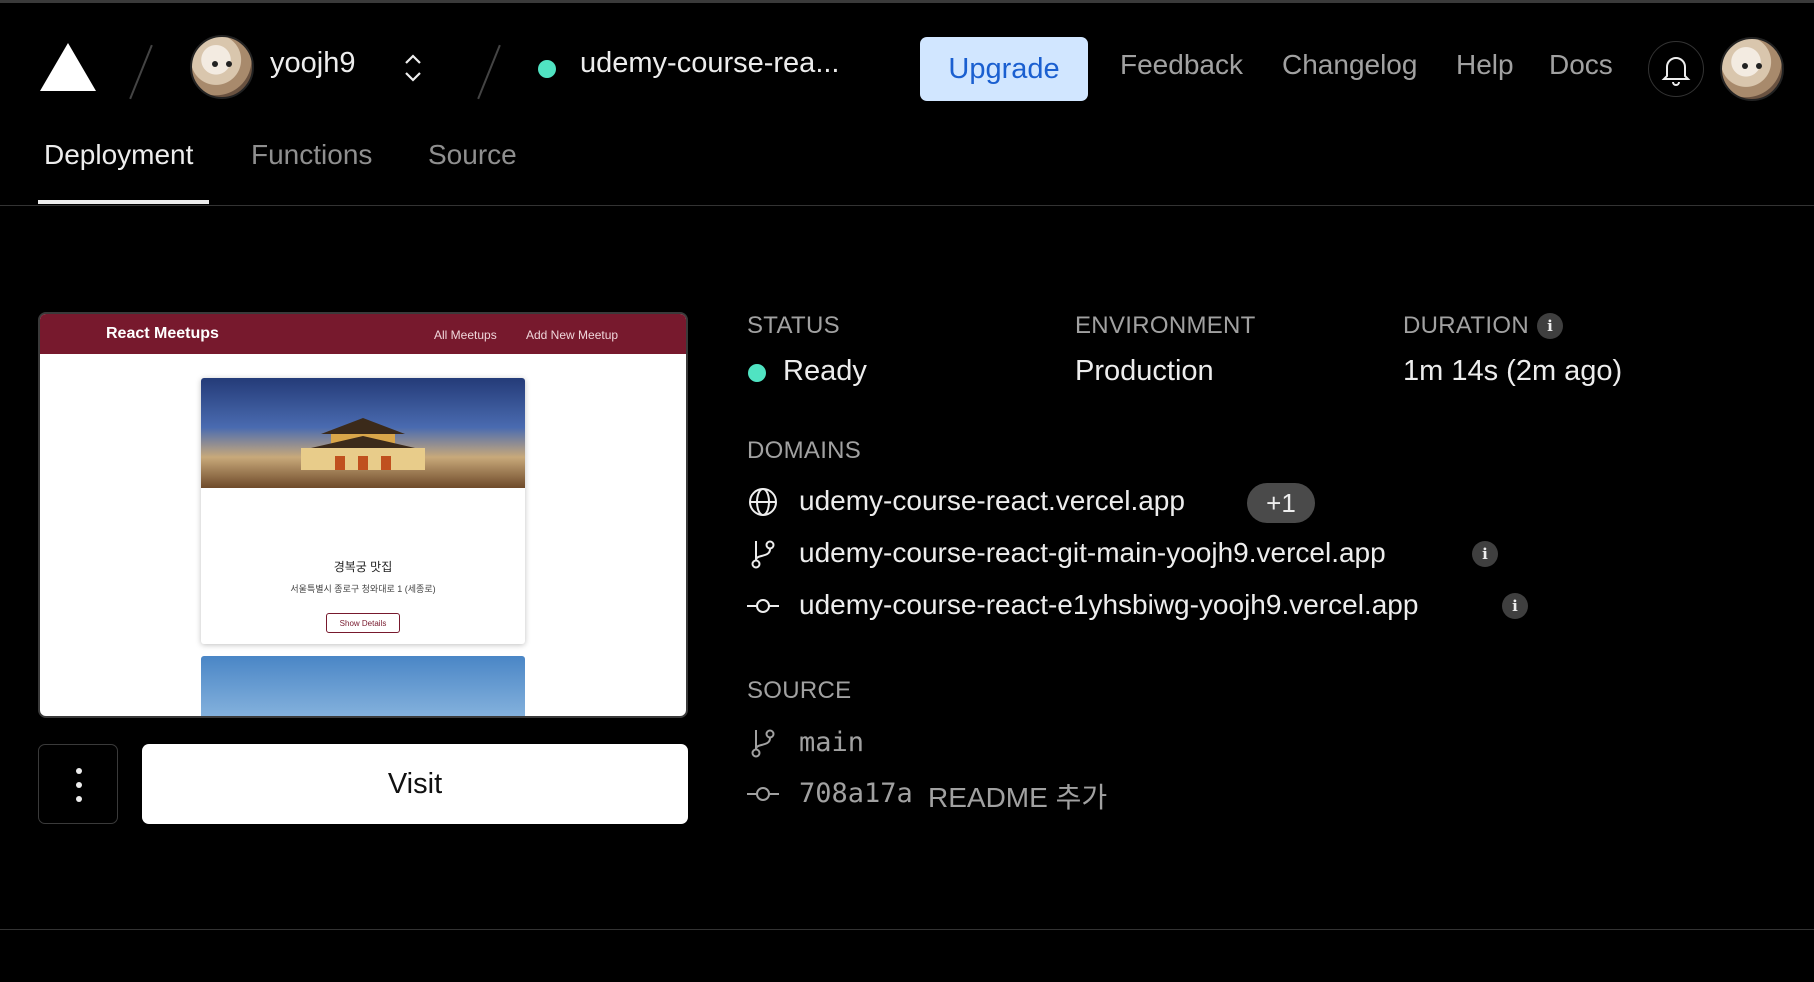 Image resolution: width=1814 pixels, height=982 pixels. What do you see at coordinates (1581, 65) in the screenshot?
I see `docs-link: Docs` at bounding box center [1581, 65].